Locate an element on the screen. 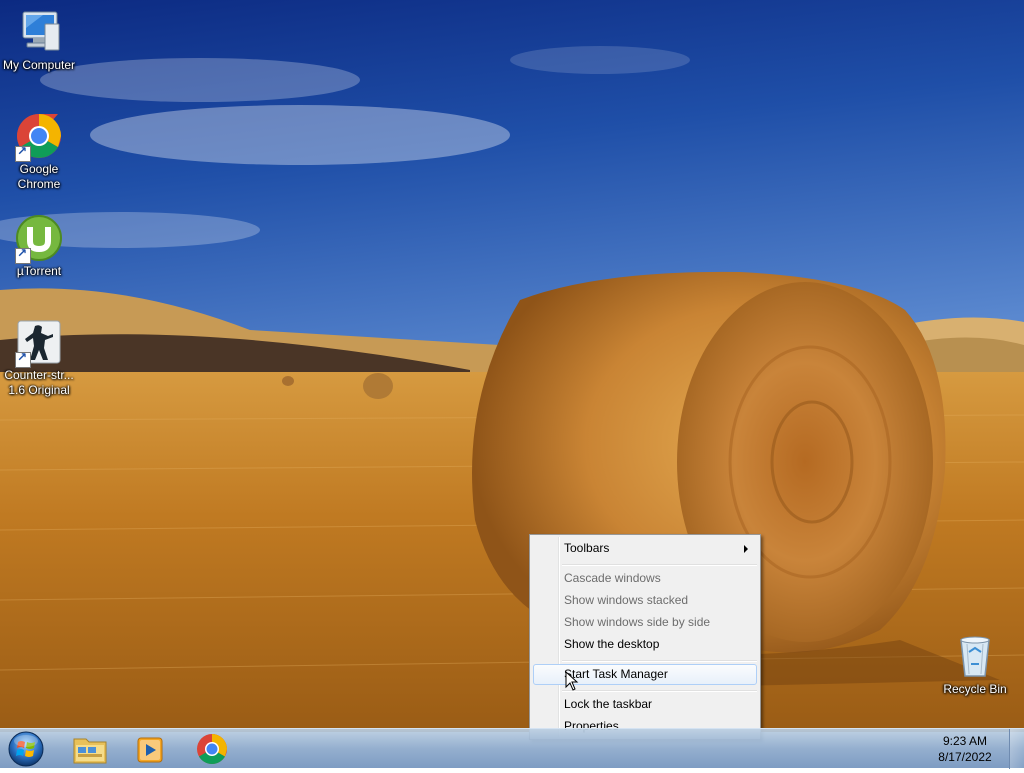  desktop-icon-my-computer: My Computer is located at coordinates (39, 40).